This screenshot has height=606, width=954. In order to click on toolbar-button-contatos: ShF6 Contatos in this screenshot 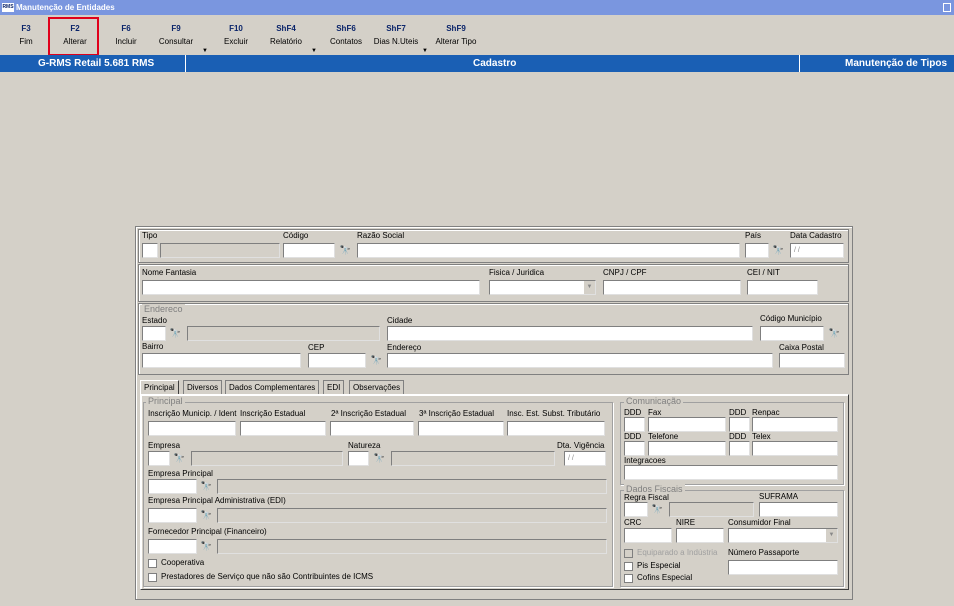, I will do `click(346, 35)`.